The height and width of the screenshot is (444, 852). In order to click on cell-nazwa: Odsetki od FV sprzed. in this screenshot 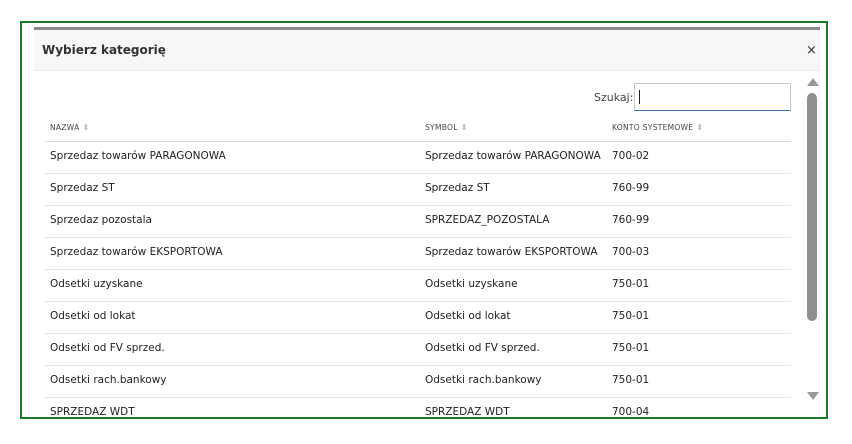, I will do `click(107, 348)`.